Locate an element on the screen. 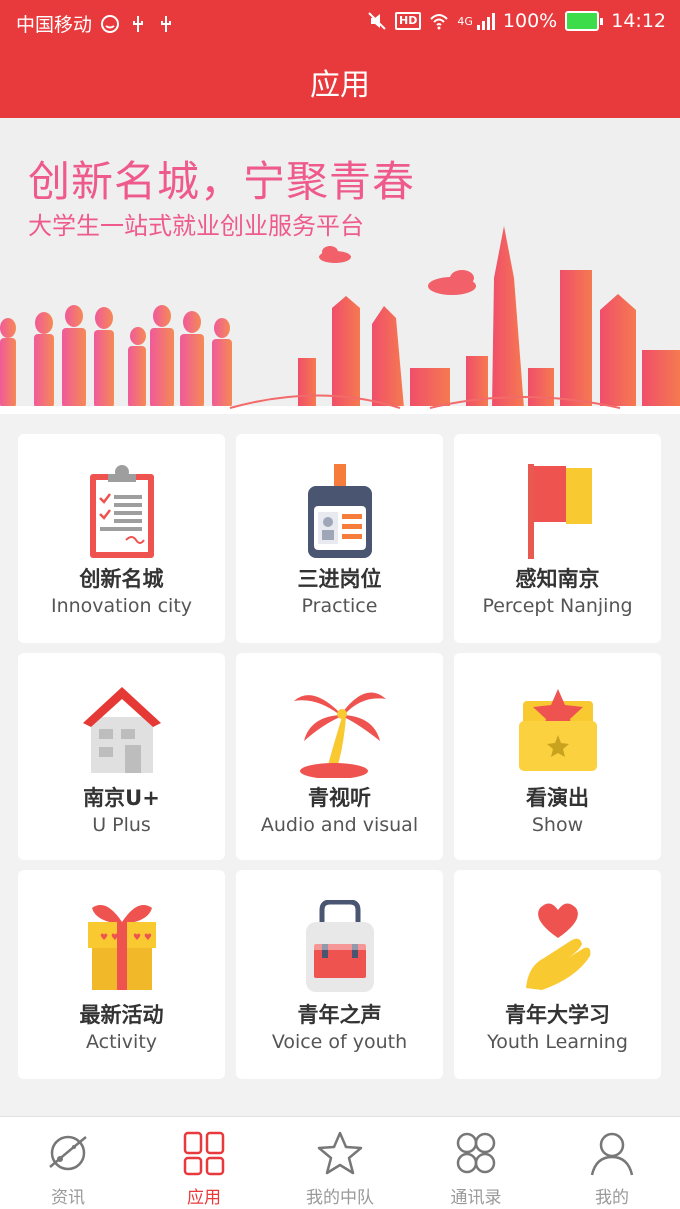 The height and width of the screenshot is (1209, 680). carrier-label: 中国移动 is located at coordinates (54, 25).